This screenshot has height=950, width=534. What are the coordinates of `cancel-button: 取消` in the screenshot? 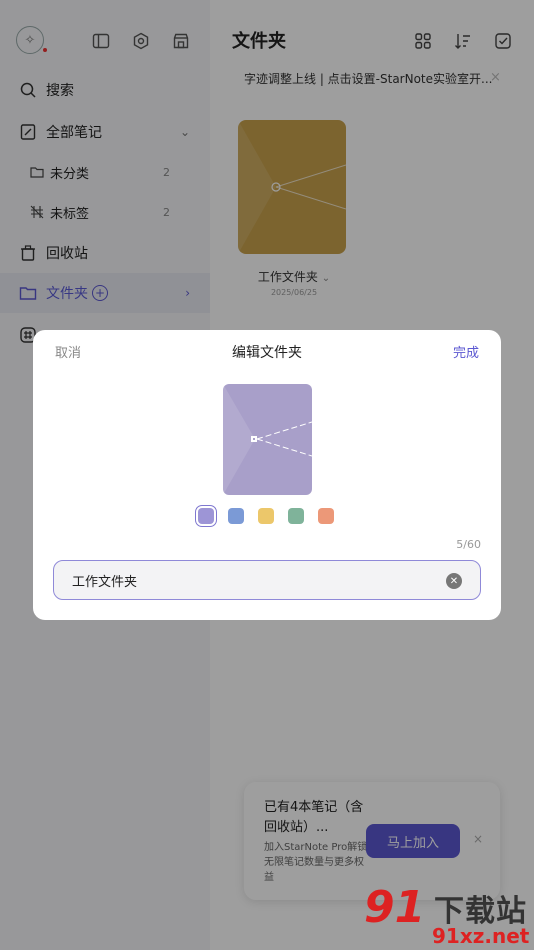 It's located at (68, 351).